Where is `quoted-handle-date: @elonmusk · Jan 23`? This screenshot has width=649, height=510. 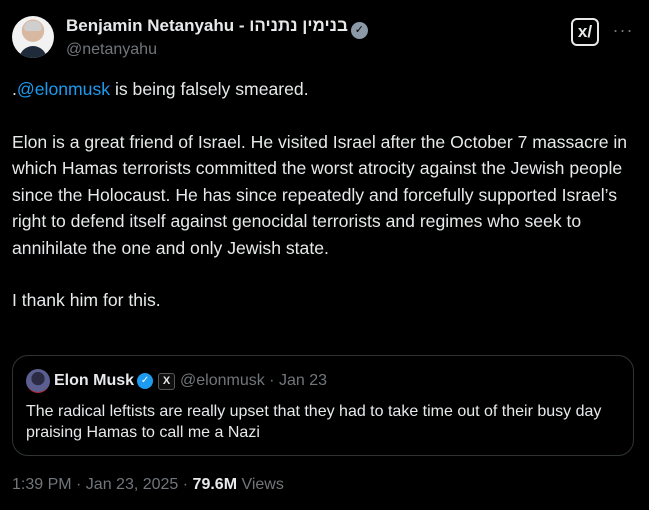
quoted-handle-date: @elonmusk · Jan 23 is located at coordinates (253, 380).